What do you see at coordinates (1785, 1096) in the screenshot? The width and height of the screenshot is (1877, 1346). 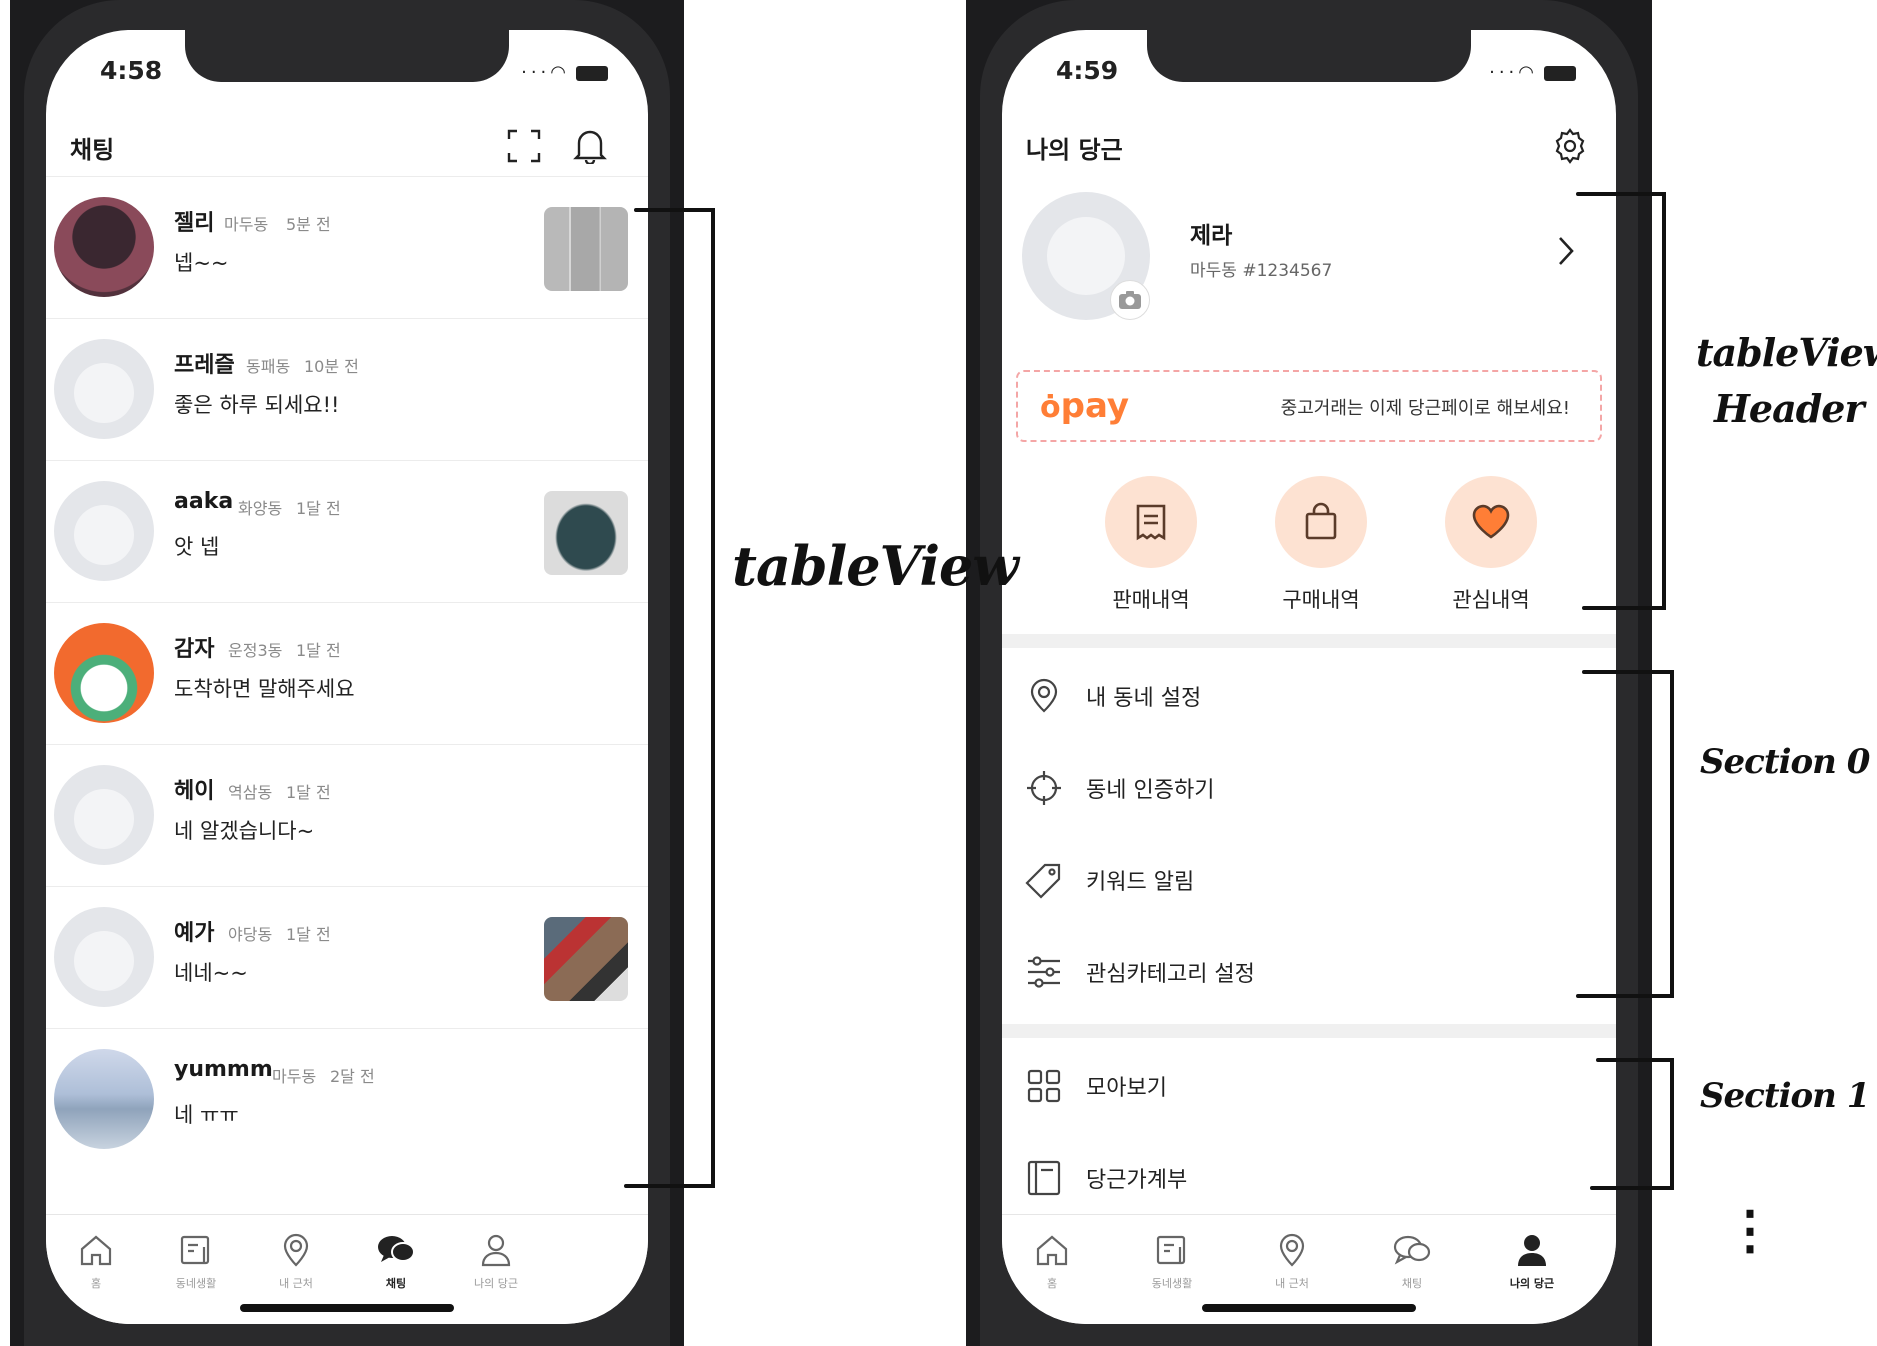 I see `annotation-section1: Section 1` at bounding box center [1785, 1096].